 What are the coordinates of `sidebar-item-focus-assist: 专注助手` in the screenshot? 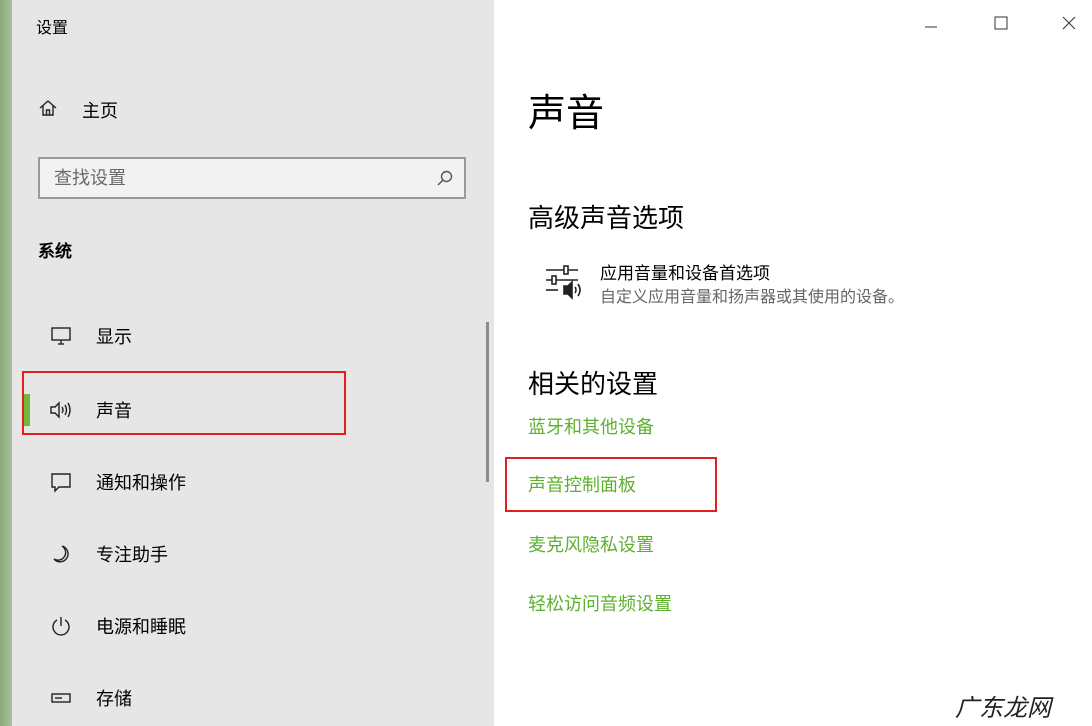 It's located at (259, 554).